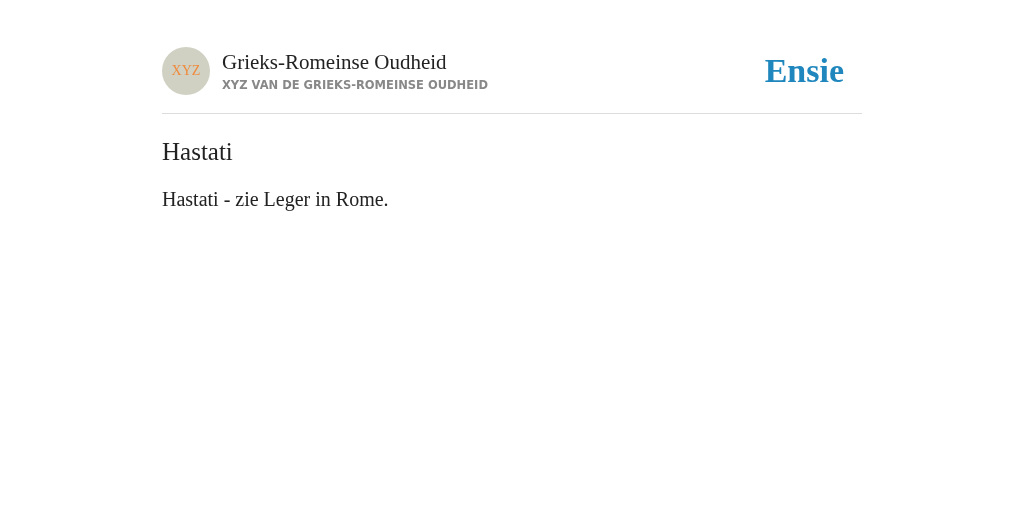 The height and width of the screenshot is (512, 1024). Describe the element at coordinates (198, 152) in the screenshot. I see `article-title: Hastati` at that location.